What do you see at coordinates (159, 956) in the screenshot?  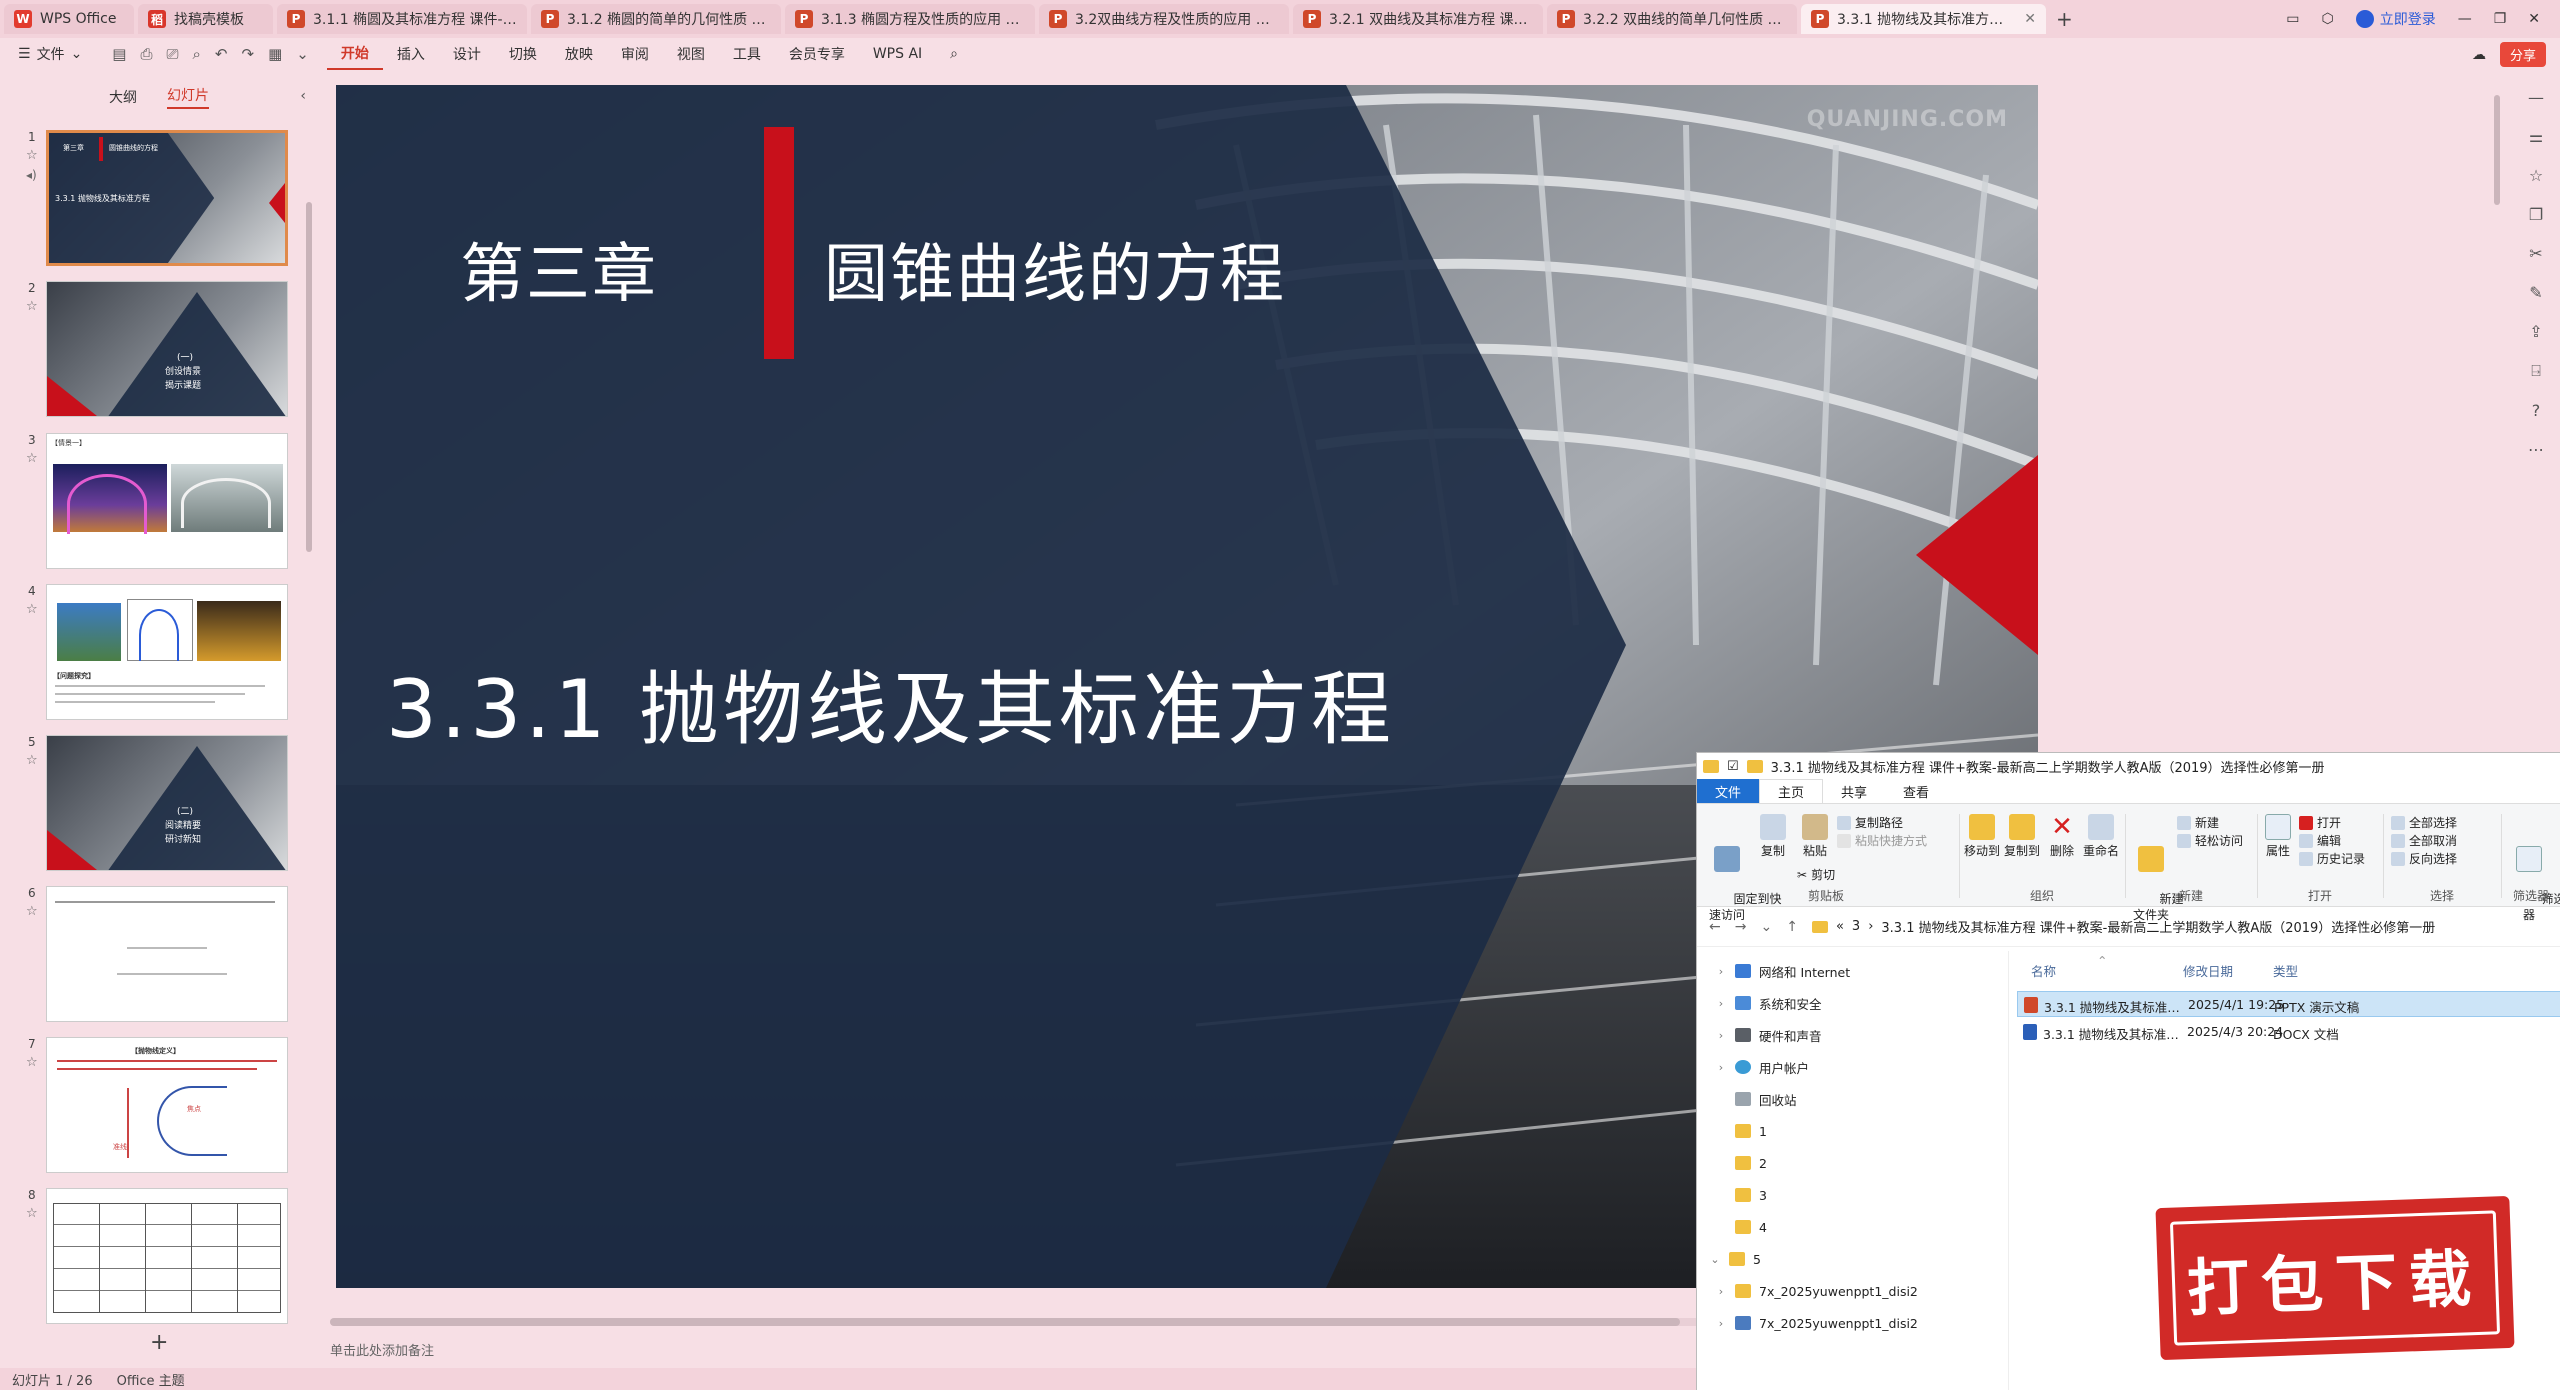 I see `slide-thumbnail-6: 6 ☆` at bounding box center [159, 956].